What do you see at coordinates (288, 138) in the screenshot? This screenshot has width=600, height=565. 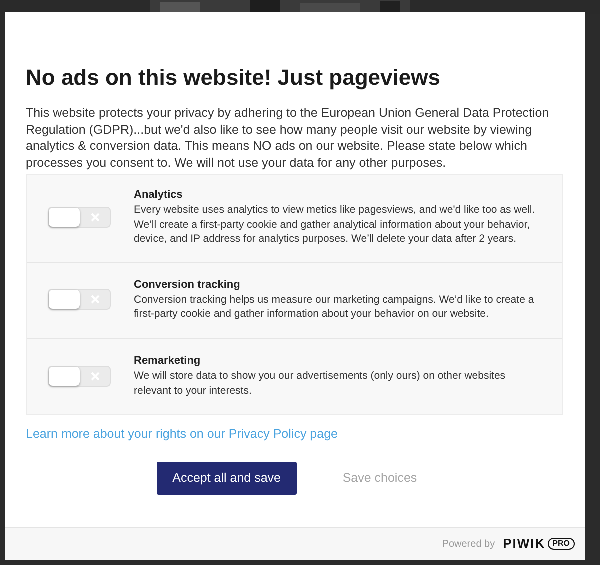 I see `intro-paragraph: This website protects your privacy by adhering to the European Union General Data Protection Regulation (GDPR)...but we'd also like to see how many people visit our website by viewing analytics & conversion data. This means NO ads on our website. Please state below which processes you consent to. We will not use your data for any other purposes.` at bounding box center [288, 138].